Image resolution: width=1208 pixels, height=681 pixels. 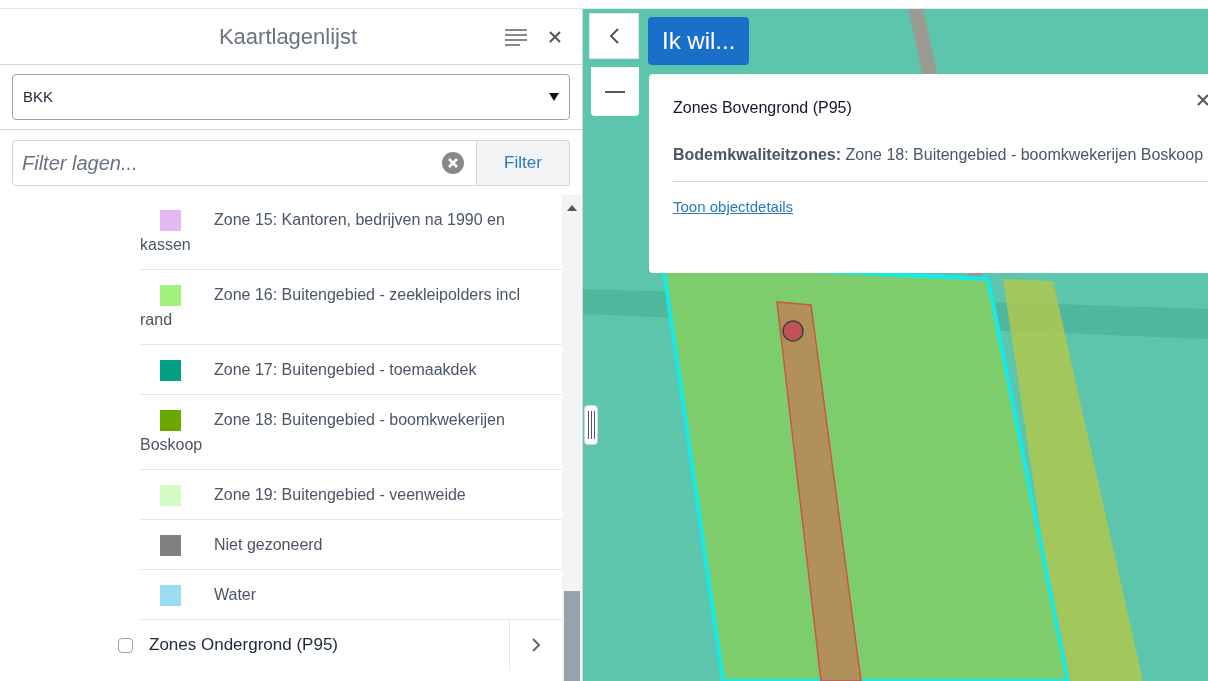 I want to click on chevron-right-icon, so click(x=536, y=645).